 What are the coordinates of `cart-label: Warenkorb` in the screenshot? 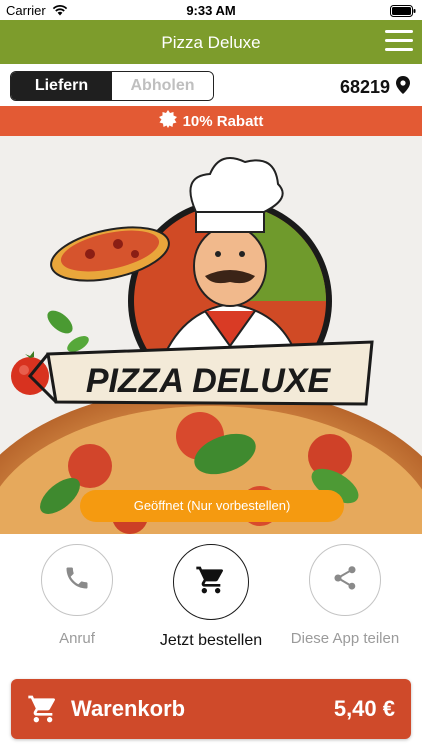 It's located at (128, 708).